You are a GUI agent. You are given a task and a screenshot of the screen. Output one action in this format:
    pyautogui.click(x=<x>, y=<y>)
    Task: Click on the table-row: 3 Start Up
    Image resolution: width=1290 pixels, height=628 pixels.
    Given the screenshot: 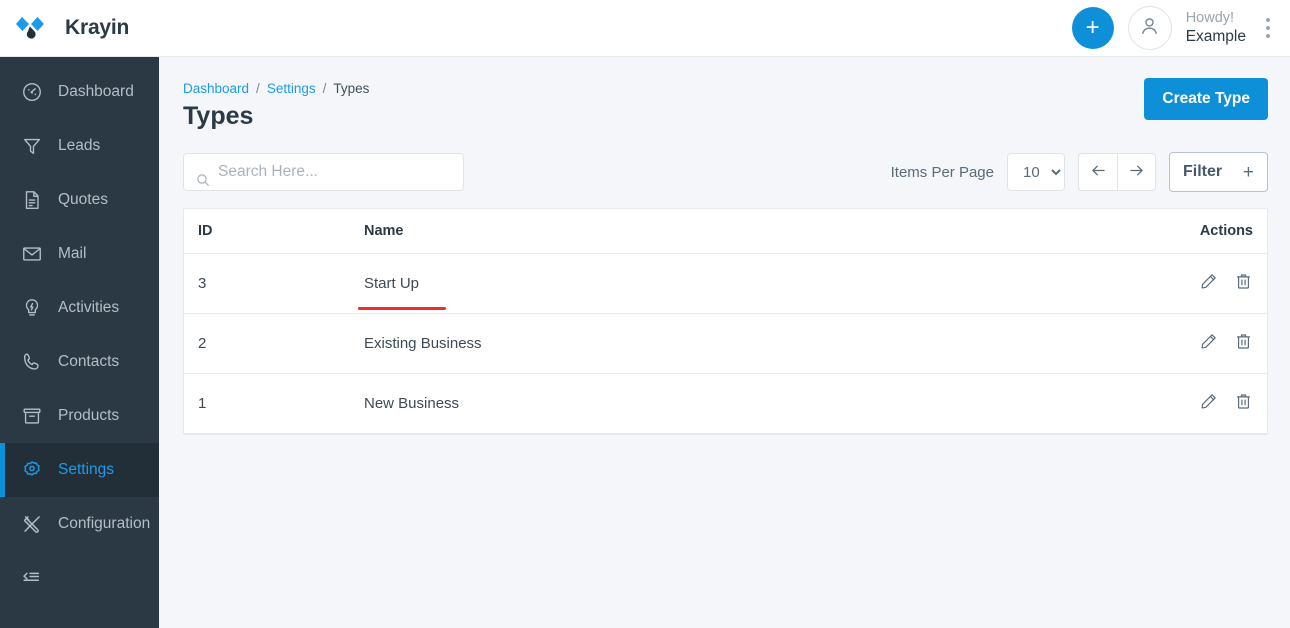 What is the action you would take?
    pyautogui.click(x=725, y=283)
    